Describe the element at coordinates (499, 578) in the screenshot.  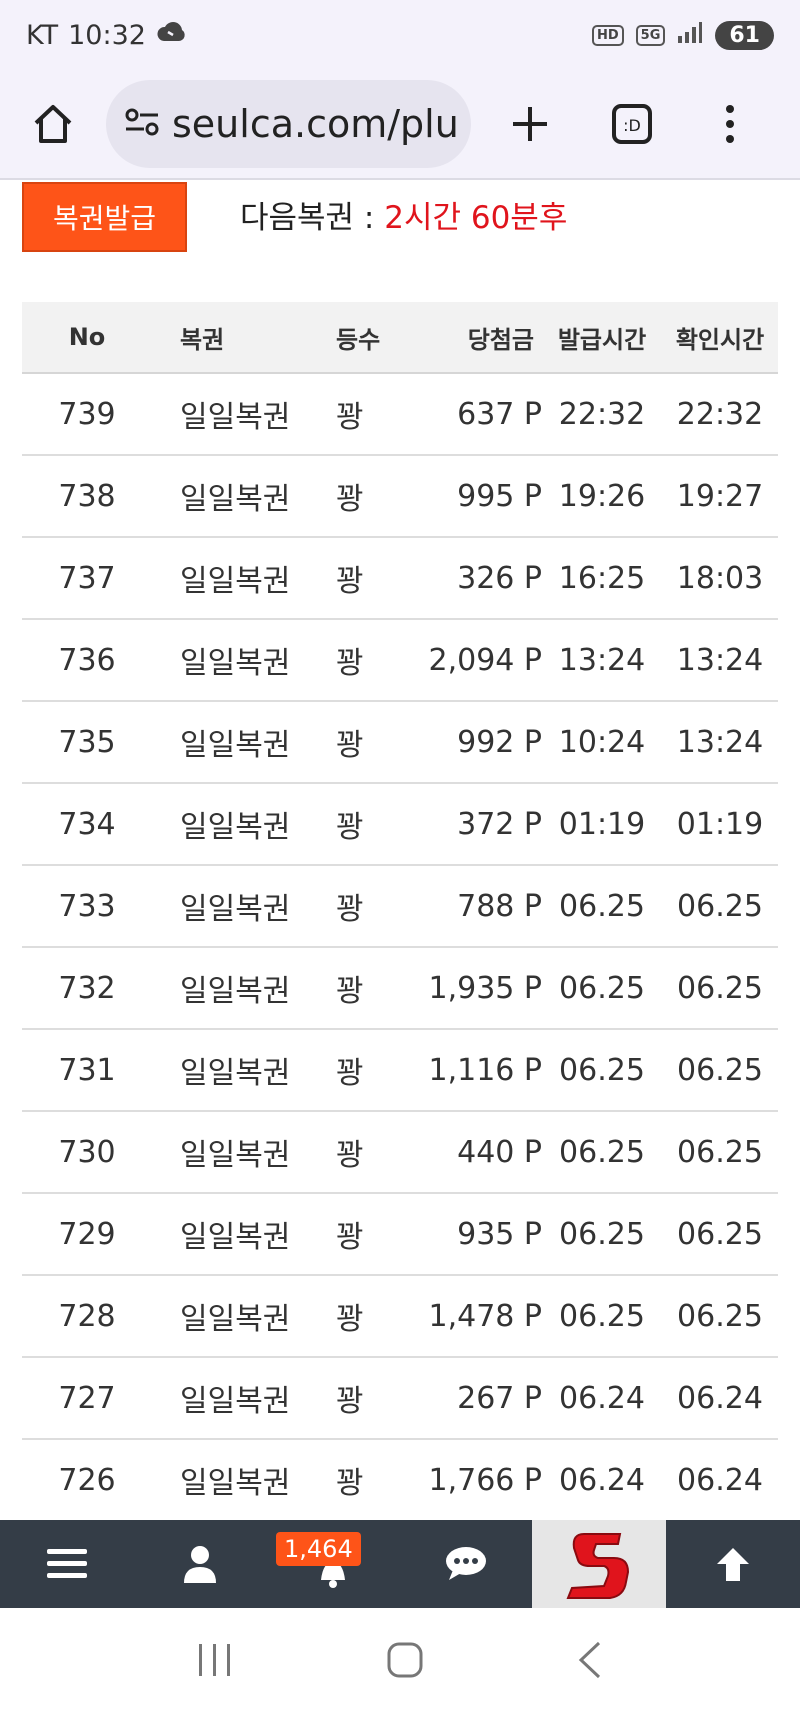
I see `cell-prize: 326 P` at that location.